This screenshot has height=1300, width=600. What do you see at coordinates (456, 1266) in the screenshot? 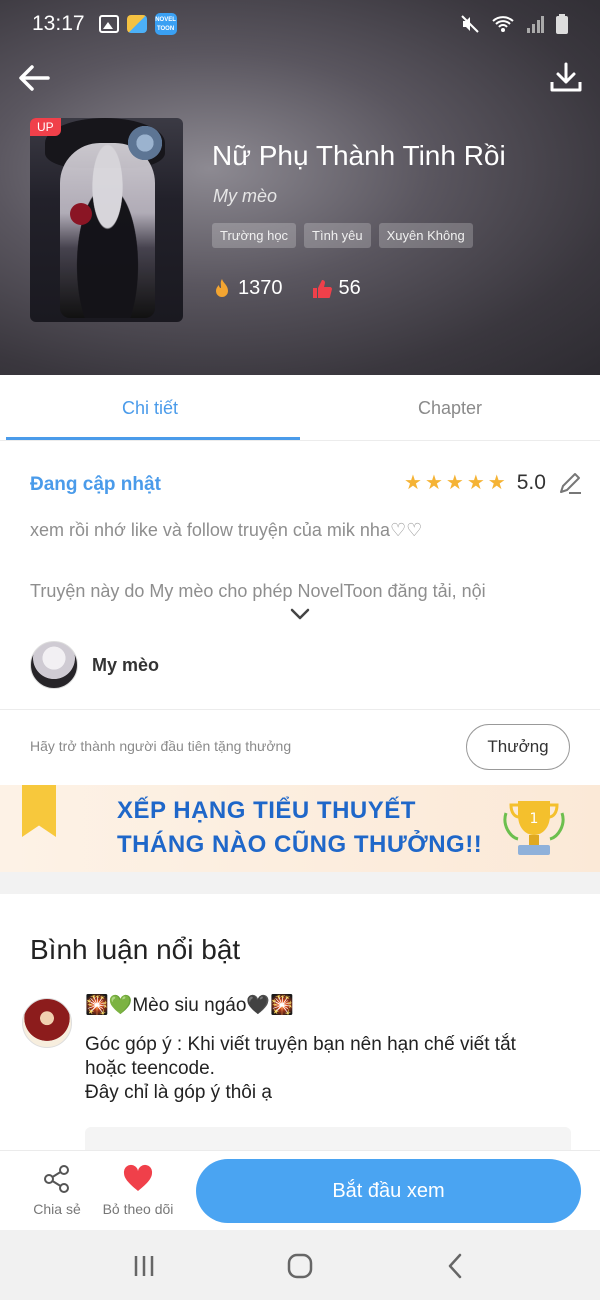
I see `nav-back-icon` at bounding box center [456, 1266].